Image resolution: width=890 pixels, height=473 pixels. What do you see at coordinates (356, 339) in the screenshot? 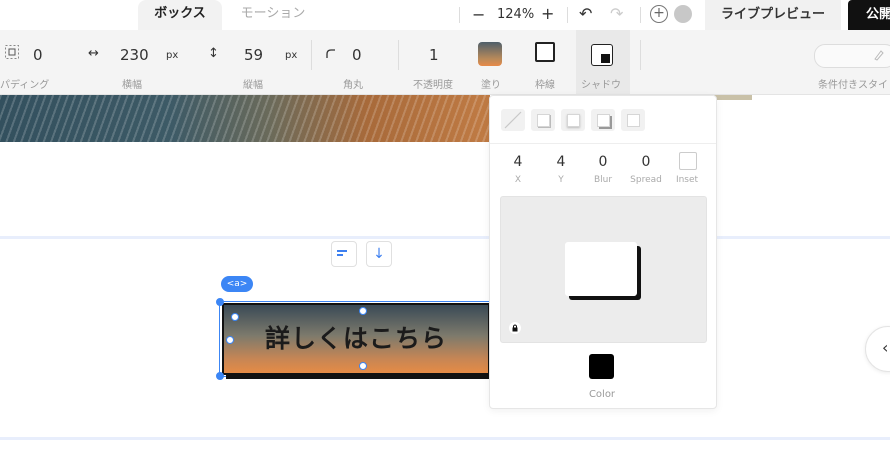
I see `cta-button: 詳しくはこちら` at bounding box center [356, 339].